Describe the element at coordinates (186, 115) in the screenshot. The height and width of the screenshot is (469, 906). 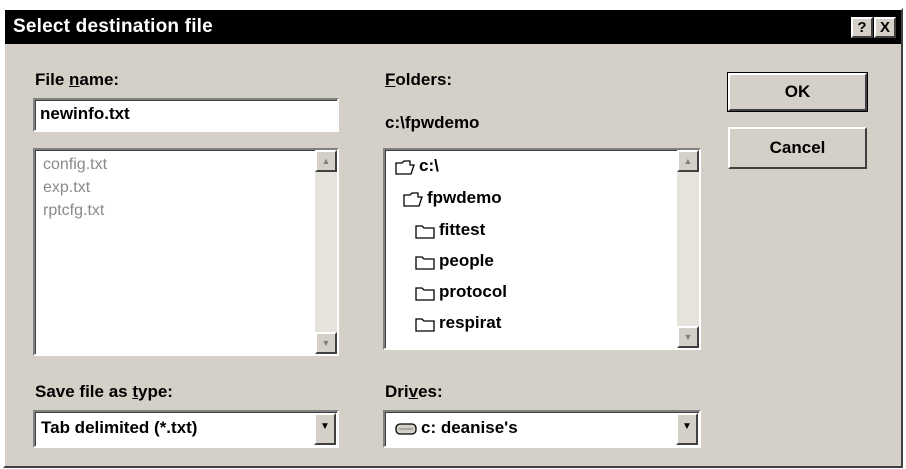
I see `file-name-input: newinfo.txt` at that location.